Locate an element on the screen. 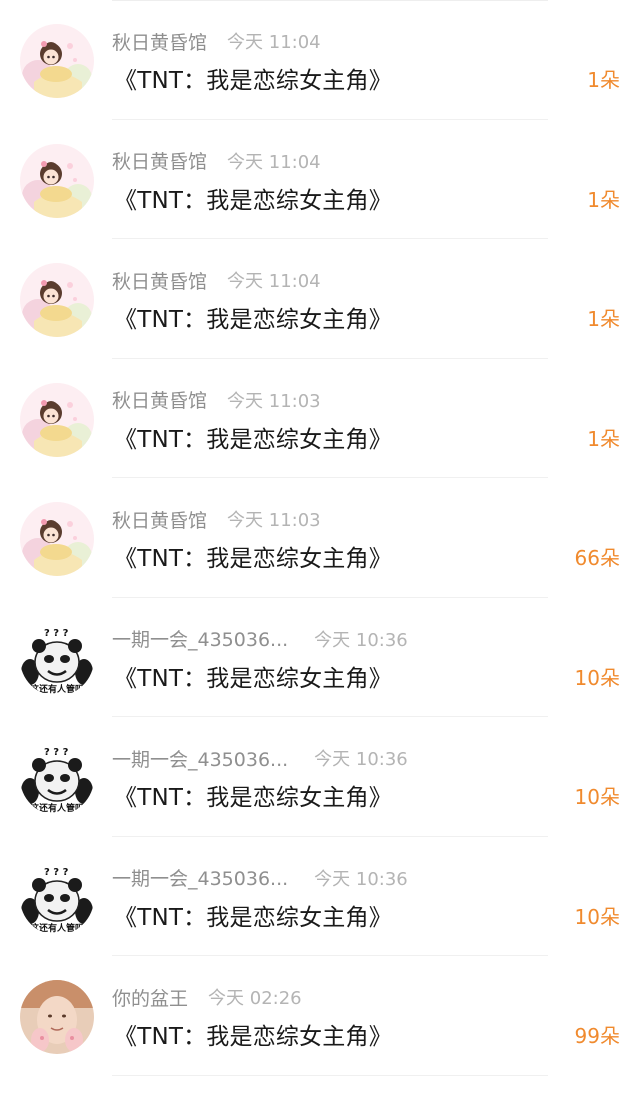 This screenshot has width=640, height=1095. photo-avatar is located at coordinates (57, 1017).